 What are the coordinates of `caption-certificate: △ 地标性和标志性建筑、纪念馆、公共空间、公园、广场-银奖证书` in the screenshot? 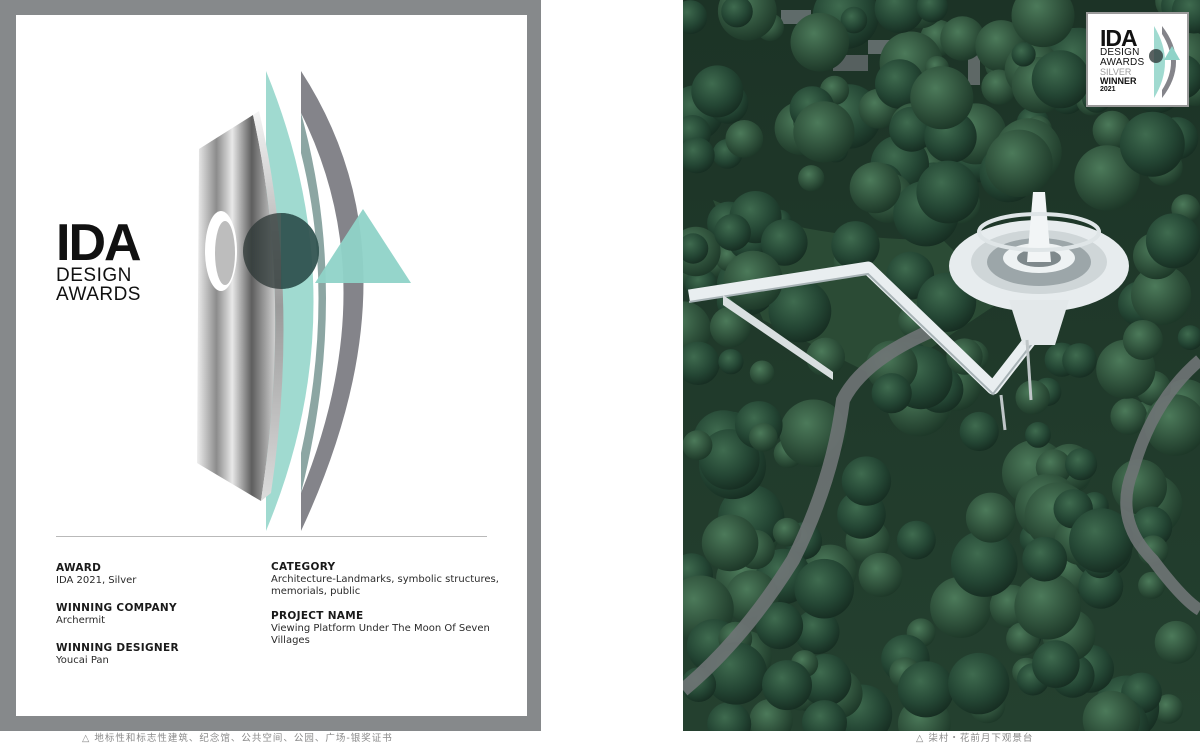 It's located at (237, 738).